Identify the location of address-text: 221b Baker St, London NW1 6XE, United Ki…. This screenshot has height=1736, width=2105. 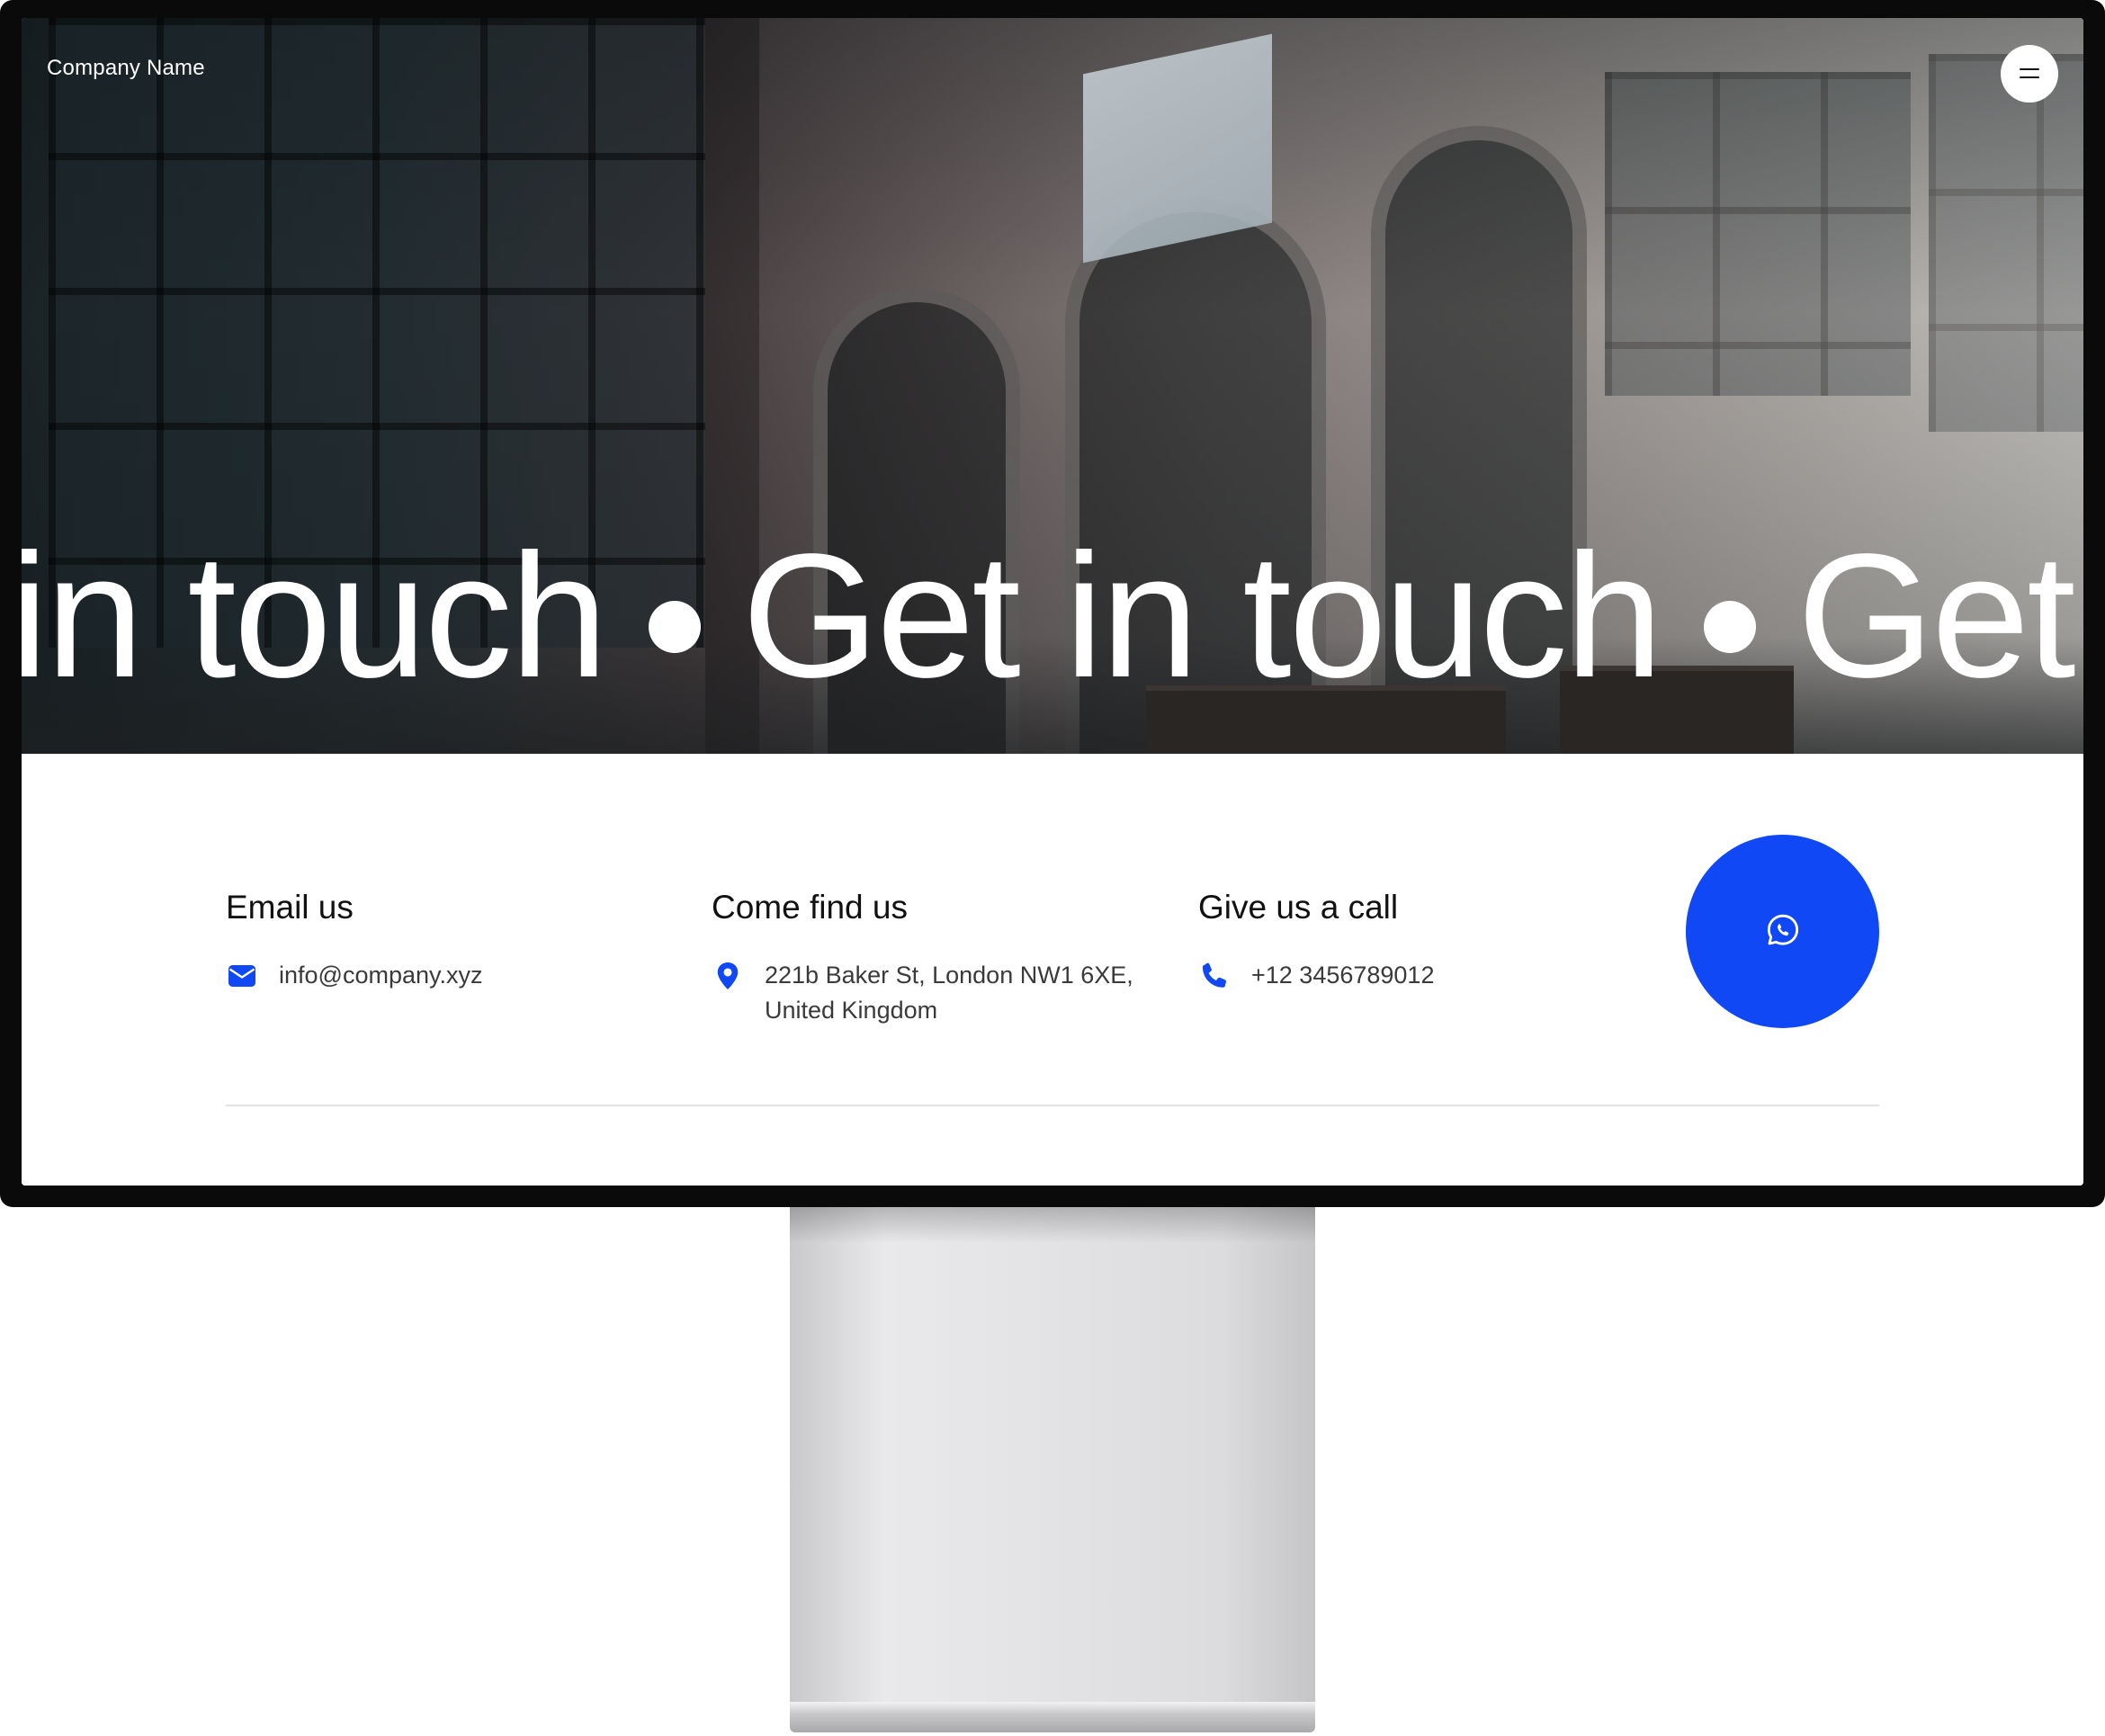
(949, 993).